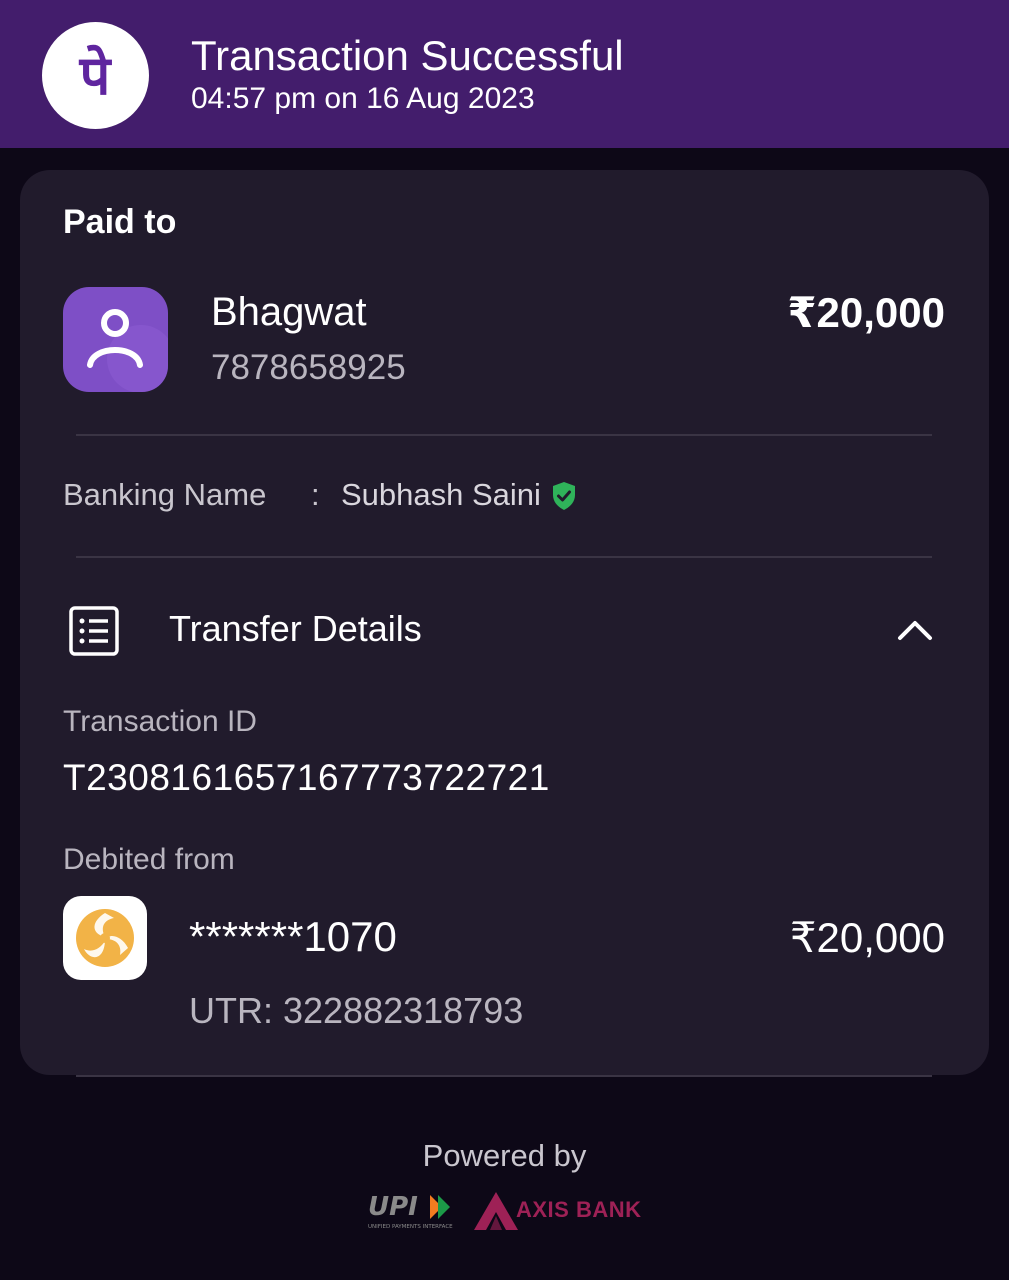 The image size is (1009, 1280). I want to click on phonepe-logo-glyph: पे, so click(96, 75).